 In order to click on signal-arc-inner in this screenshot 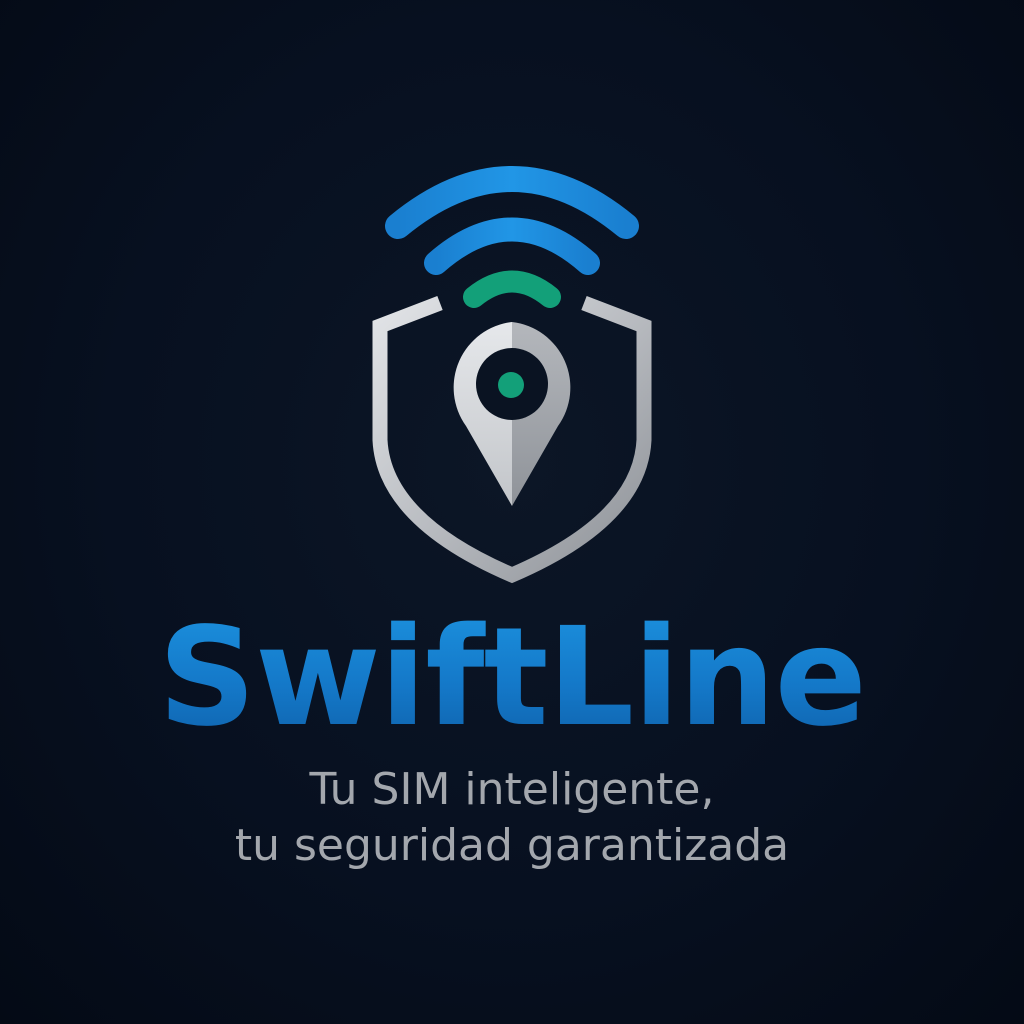, I will do `click(512, 289)`.